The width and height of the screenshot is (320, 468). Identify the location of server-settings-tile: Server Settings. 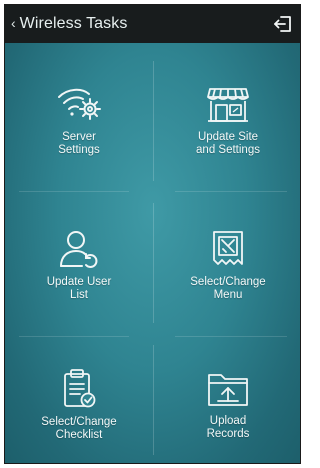
(79, 121).